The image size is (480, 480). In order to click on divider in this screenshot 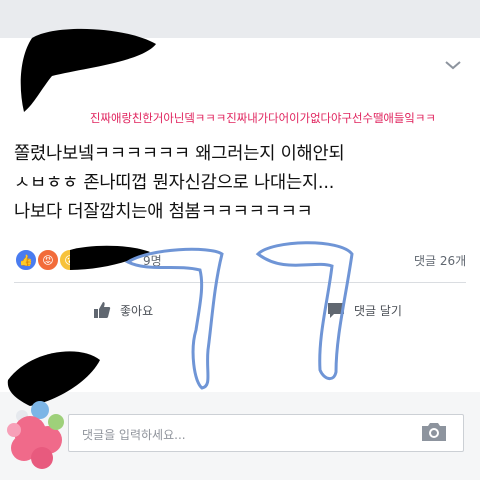, I will do `click(240, 282)`.